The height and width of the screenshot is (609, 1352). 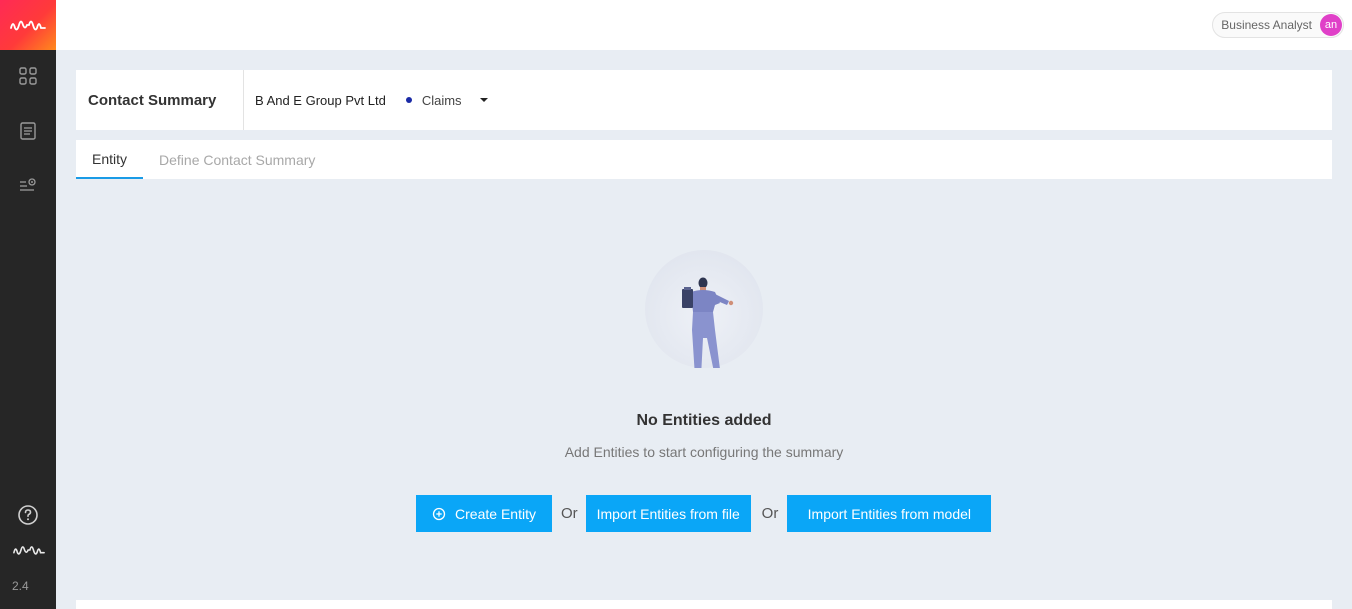 I want to click on add-circle-icon, so click(x=439, y=513).